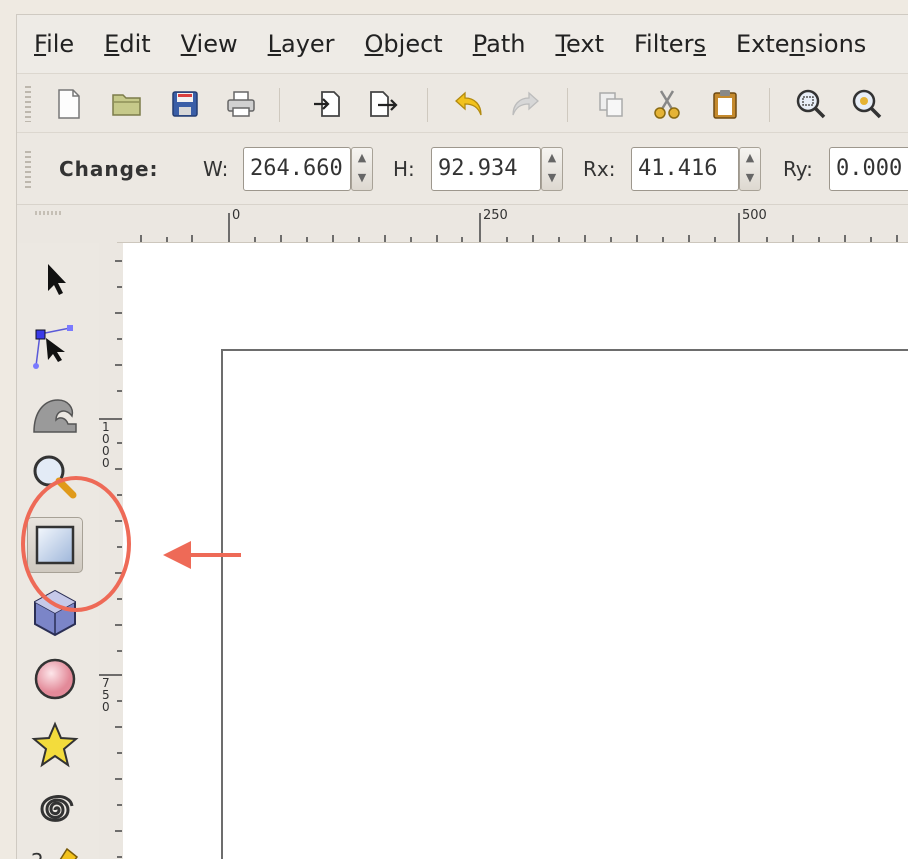 The height and width of the screenshot is (859, 908). What do you see at coordinates (685, 169) in the screenshot?
I see `rx-field: 41.416` at bounding box center [685, 169].